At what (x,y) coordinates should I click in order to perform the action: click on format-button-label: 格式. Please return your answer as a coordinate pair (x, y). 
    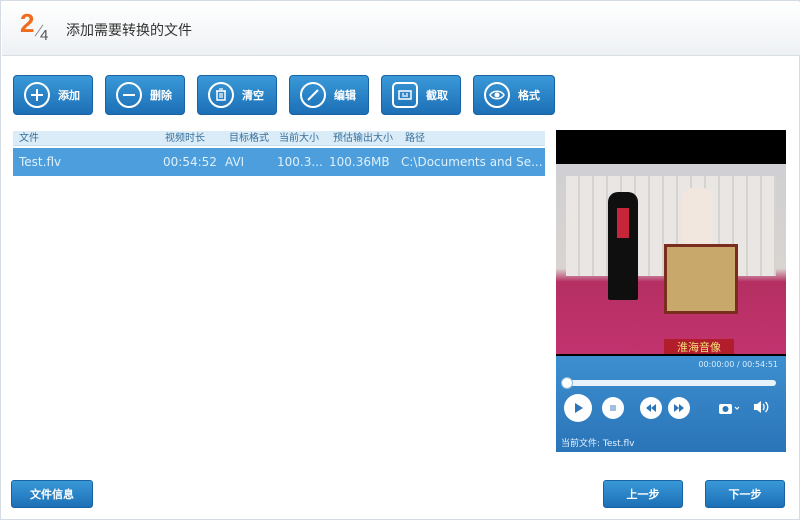
    Looking at the image, I should click on (529, 95).